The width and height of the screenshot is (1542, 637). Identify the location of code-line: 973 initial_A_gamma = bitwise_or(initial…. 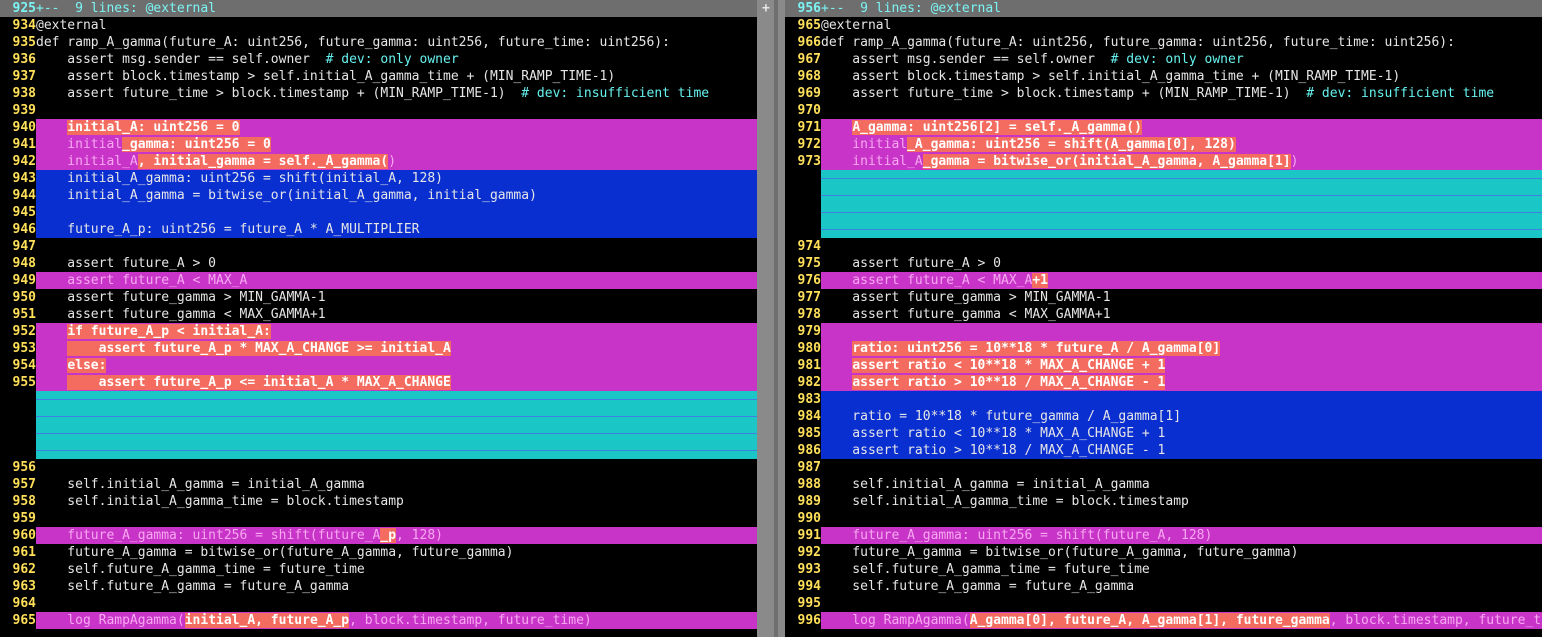
(1163, 161).